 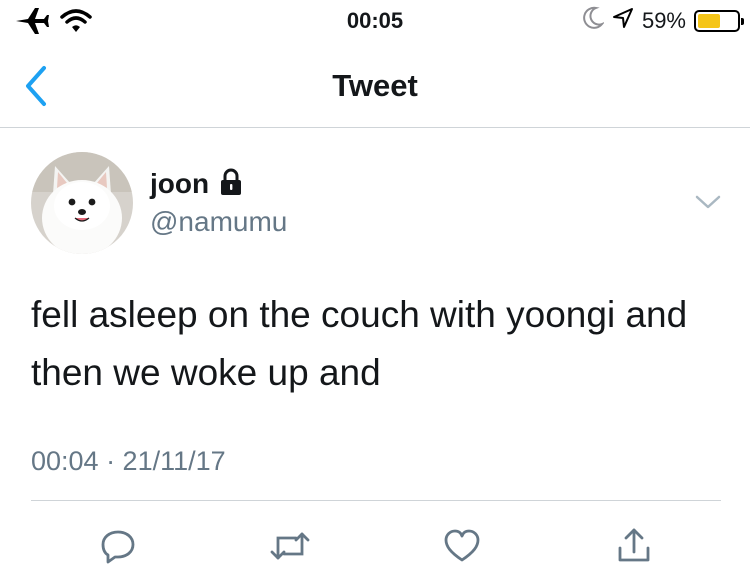 I want to click on battery-percent: 59%, so click(x=663, y=20).